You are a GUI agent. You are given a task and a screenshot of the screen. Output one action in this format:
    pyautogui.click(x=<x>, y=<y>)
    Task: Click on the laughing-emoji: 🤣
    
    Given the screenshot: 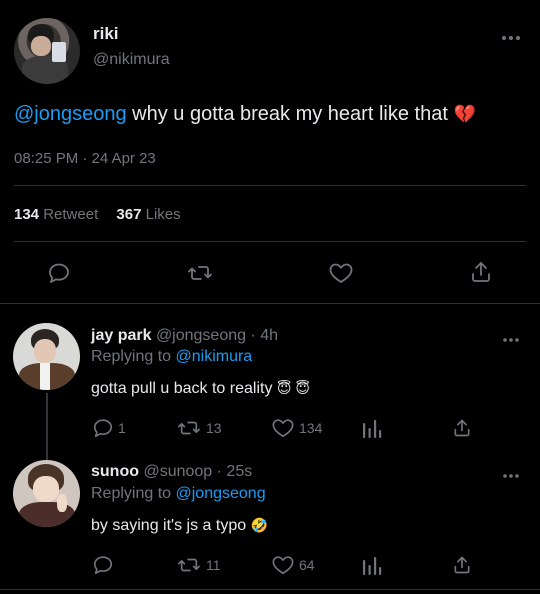 What is the action you would take?
    pyautogui.click(x=259, y=525)
    